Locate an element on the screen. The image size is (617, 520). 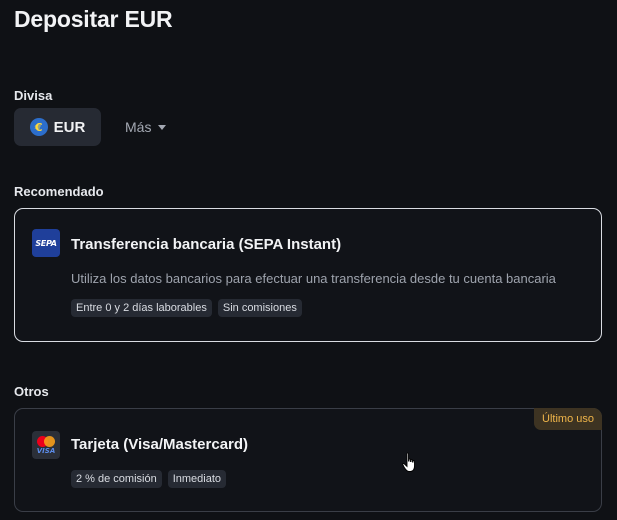
caret-down-icon is located at coordinates (162, 127).